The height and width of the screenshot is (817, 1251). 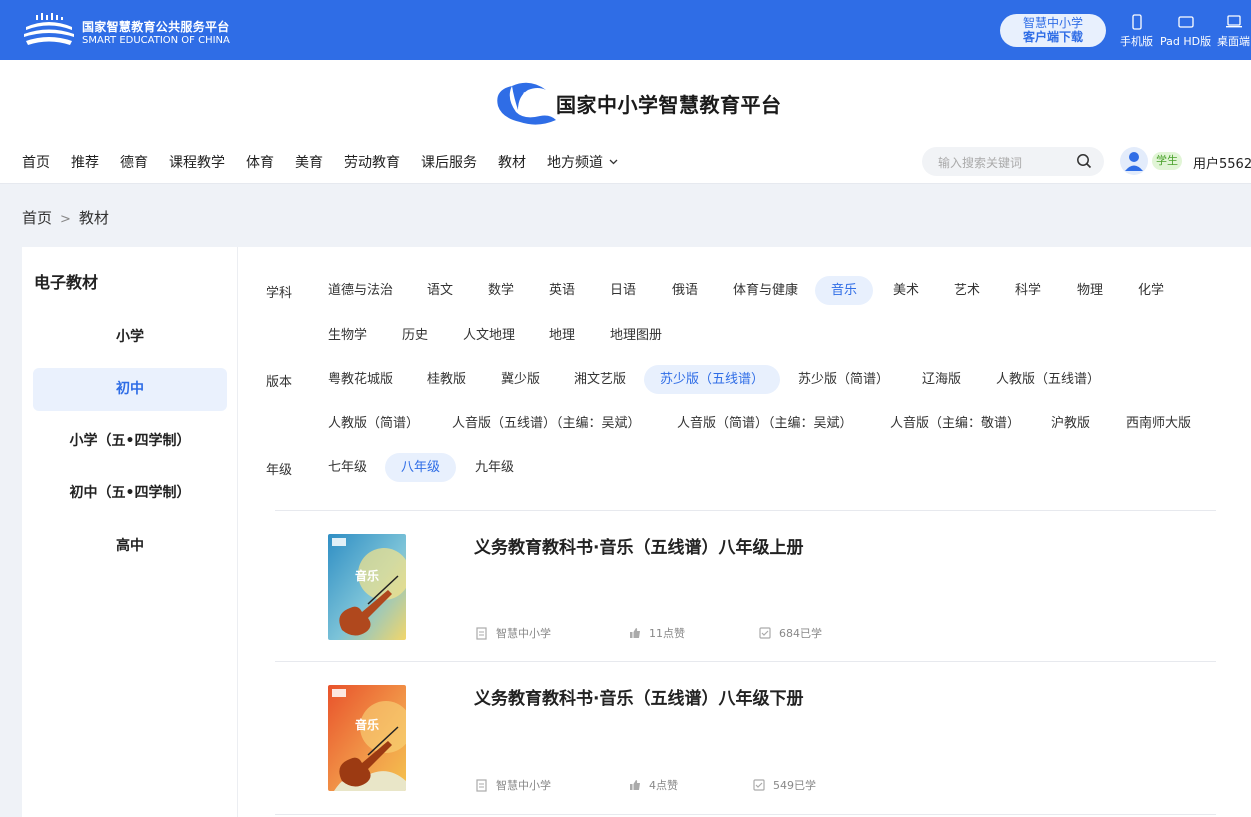 I want to click on search-input: 输入搜索关键词, so click(x=1013, y=161).